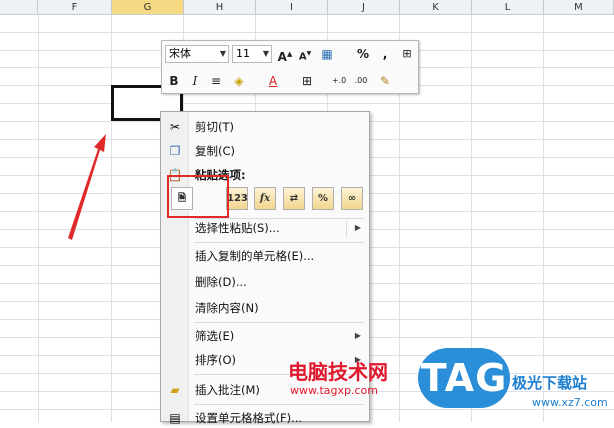 This screenshot has width=614, height=428. Describe the element at coordinates (215, 360) in the screenshot. I see `menu-item-sort: 排序(O)` at that location.